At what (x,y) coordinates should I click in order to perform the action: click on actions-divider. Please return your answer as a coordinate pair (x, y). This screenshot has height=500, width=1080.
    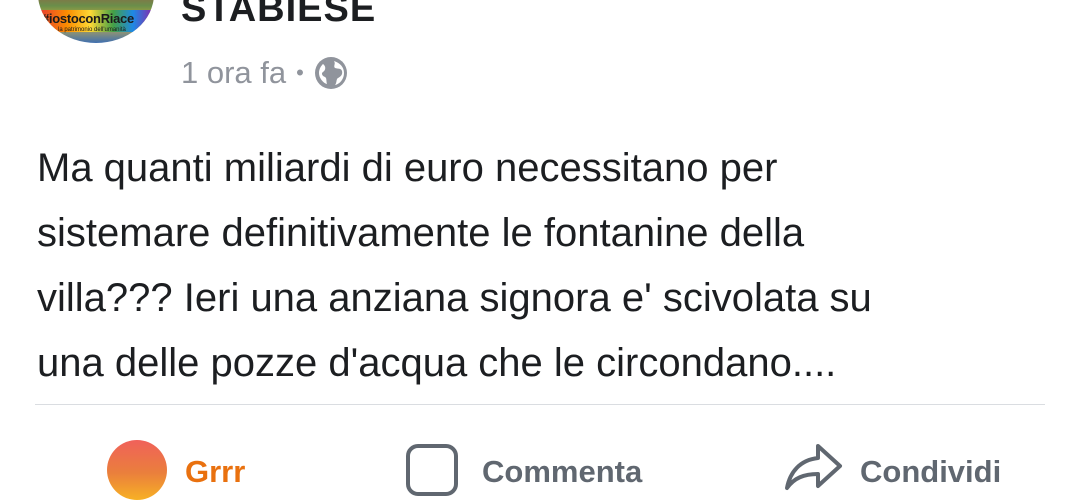
    Looking at the image, I should click on (540, 404).